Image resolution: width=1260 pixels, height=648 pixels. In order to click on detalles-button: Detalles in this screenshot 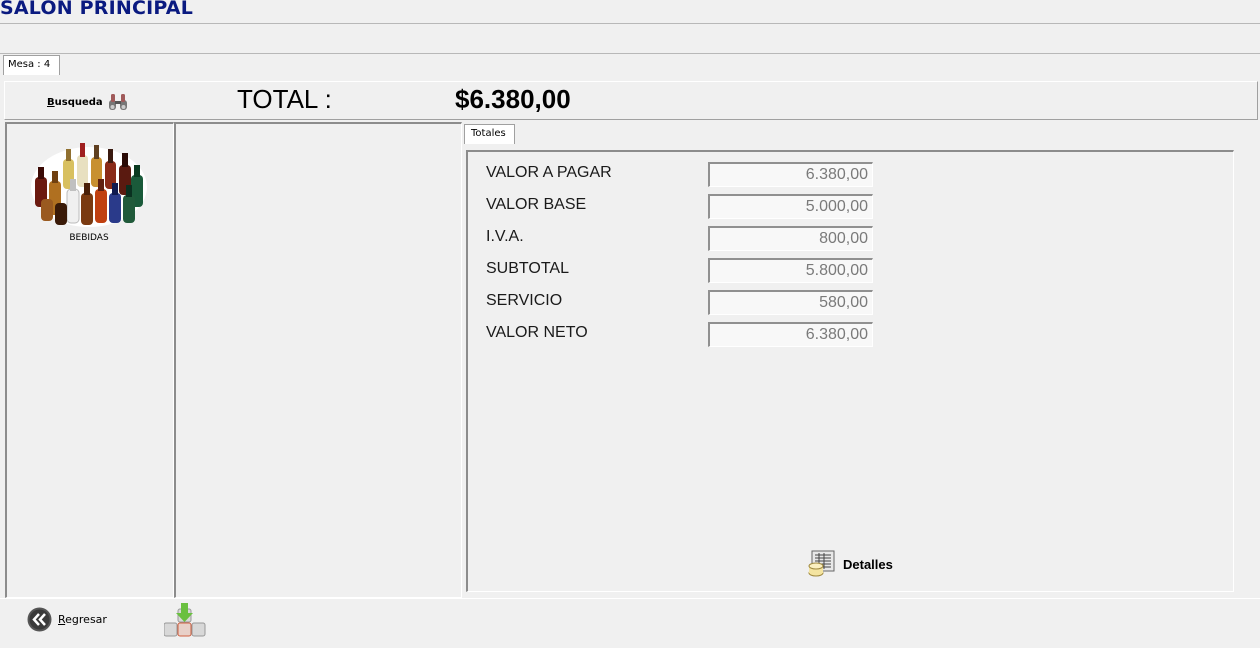, I will do `click(850, 564)`.